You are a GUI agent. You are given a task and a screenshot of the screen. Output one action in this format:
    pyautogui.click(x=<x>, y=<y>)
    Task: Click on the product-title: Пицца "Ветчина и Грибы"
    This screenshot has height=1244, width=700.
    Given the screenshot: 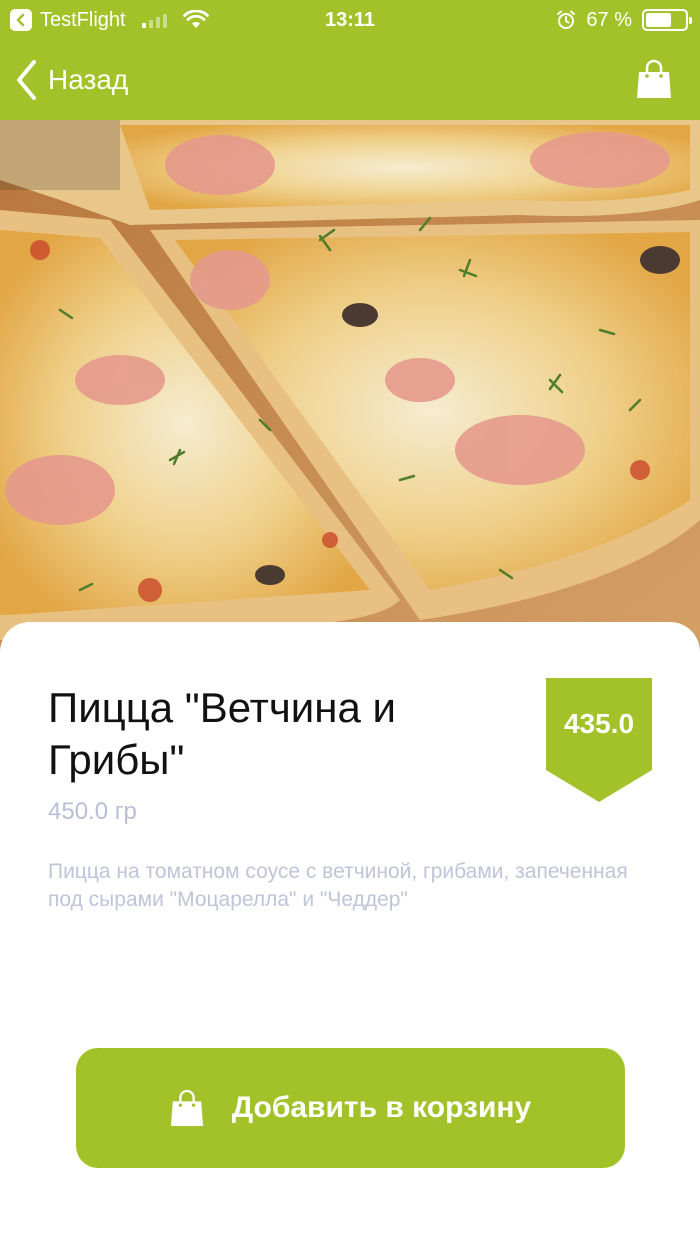 What is the action you would take?
    pyautogui.click(x=222, y=733)
    